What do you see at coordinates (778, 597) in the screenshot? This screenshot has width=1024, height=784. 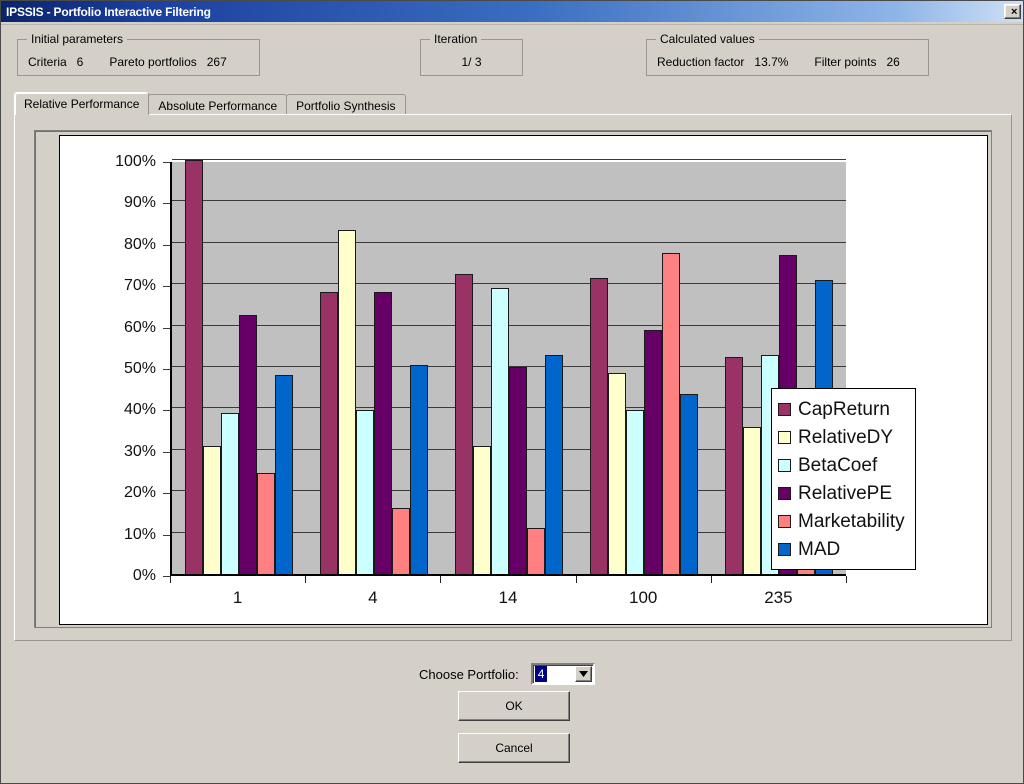 I see `x-axis-tick-label: 235` at bounding box center [778, 597].